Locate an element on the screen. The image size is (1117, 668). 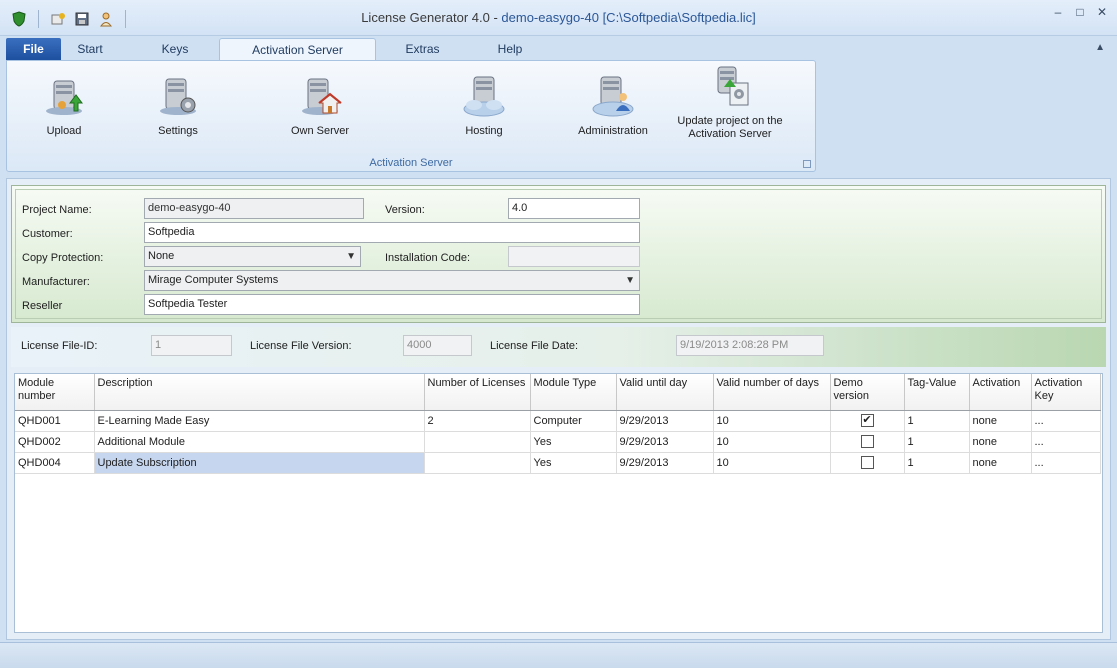
tab-activation-server: Activation Server is located at coordinates (297, 49).